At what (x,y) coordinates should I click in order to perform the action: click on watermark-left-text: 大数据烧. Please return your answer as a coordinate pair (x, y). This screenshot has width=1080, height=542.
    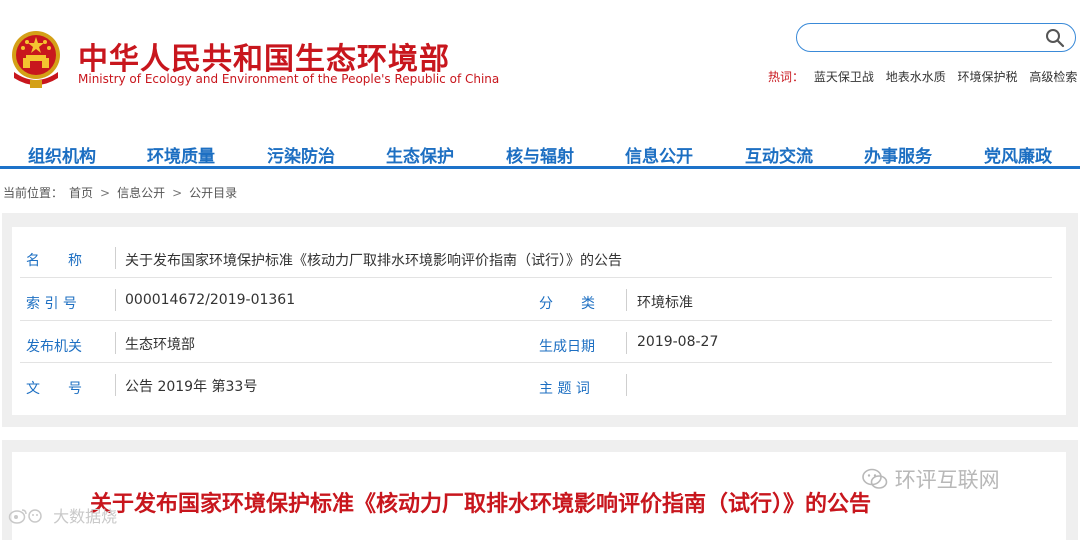
    Looking at the image, I should click on (85, 516).